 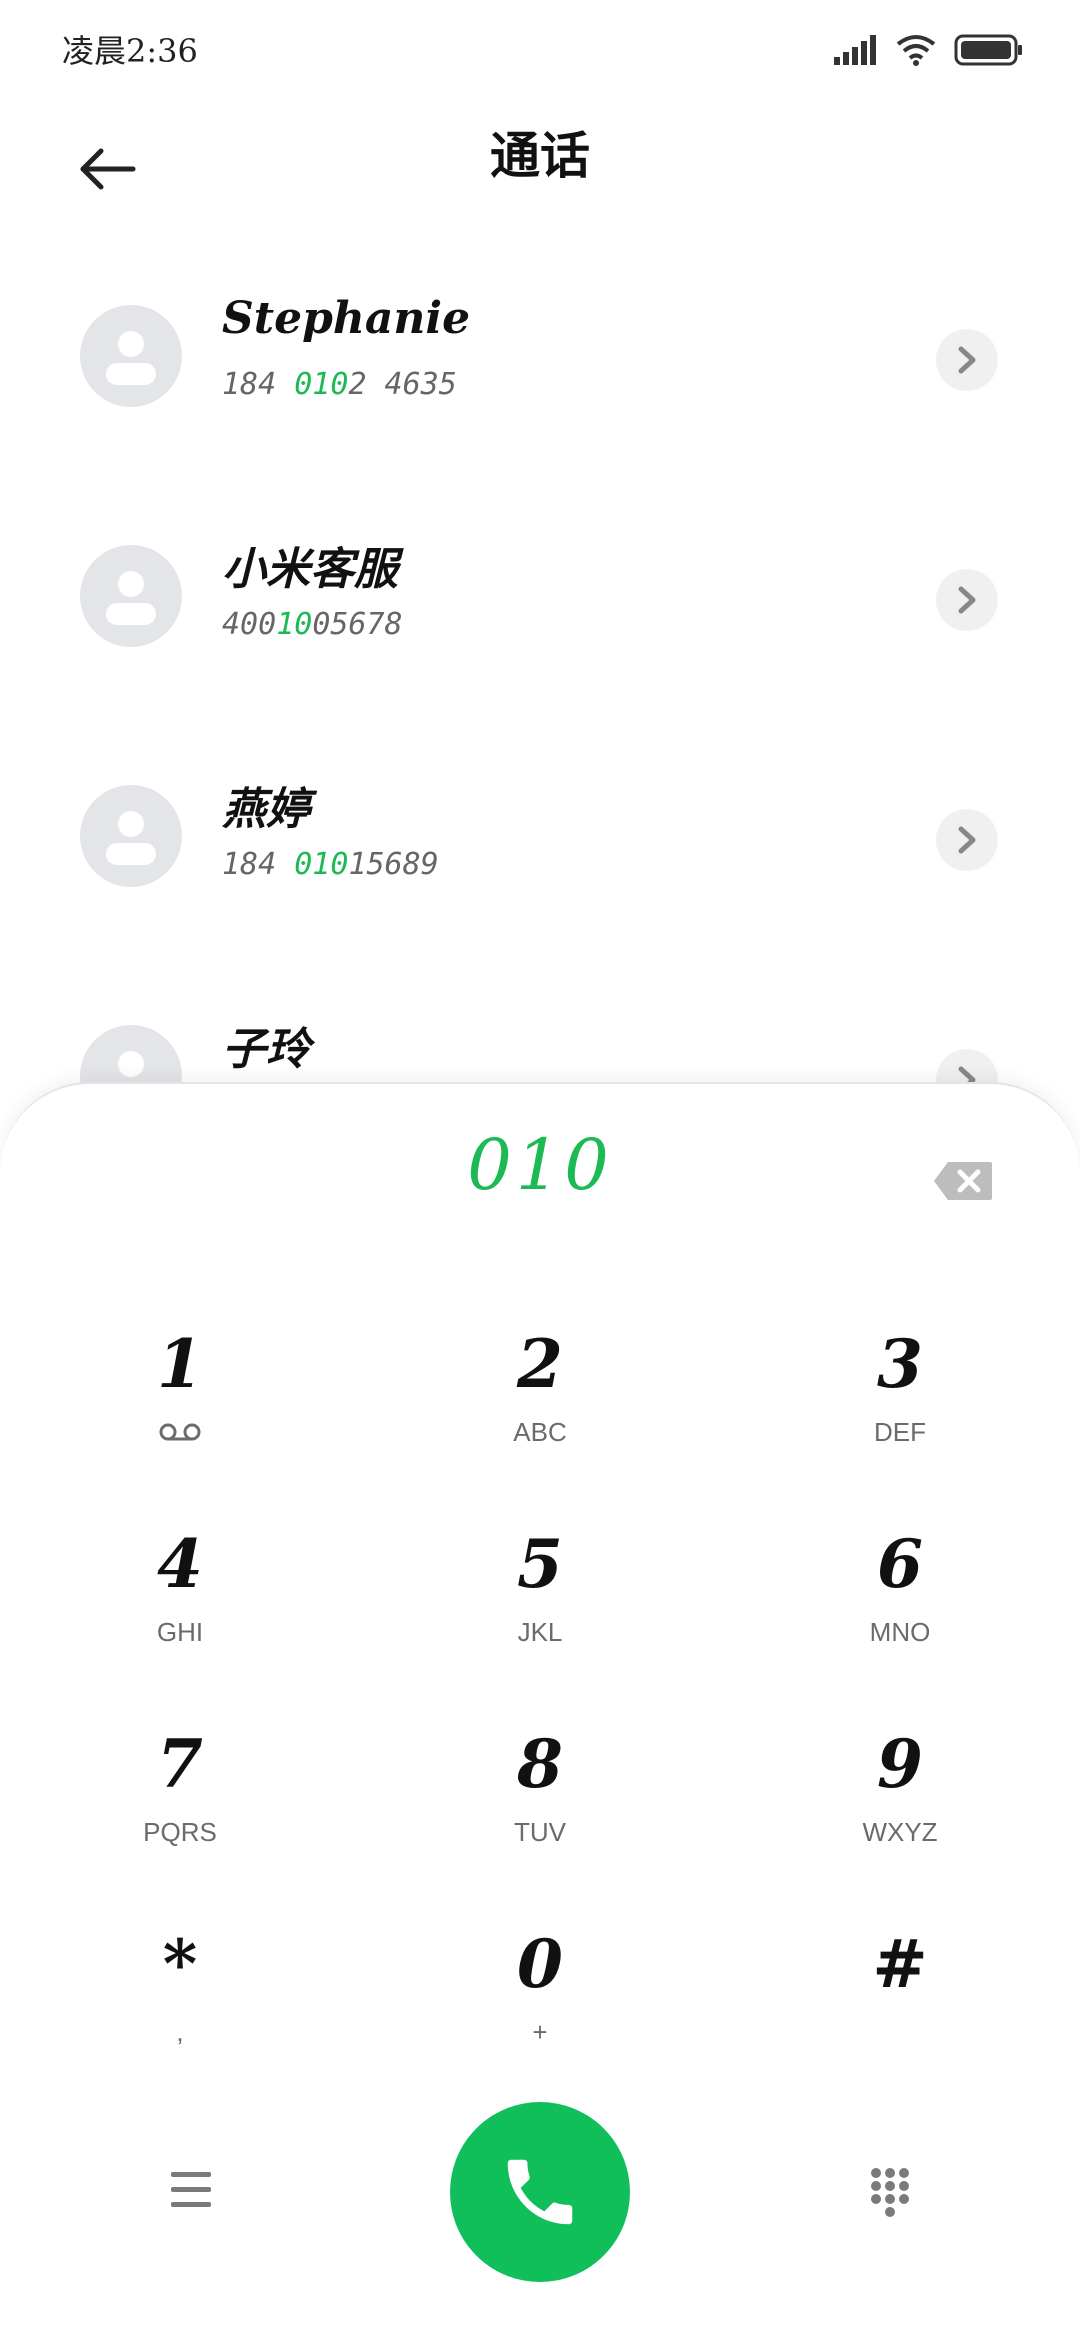 What do you see at coordinates (130, 51) in the screenshot?
I see `status-time: 凌晨2:36` at bounding box center [130, 51].